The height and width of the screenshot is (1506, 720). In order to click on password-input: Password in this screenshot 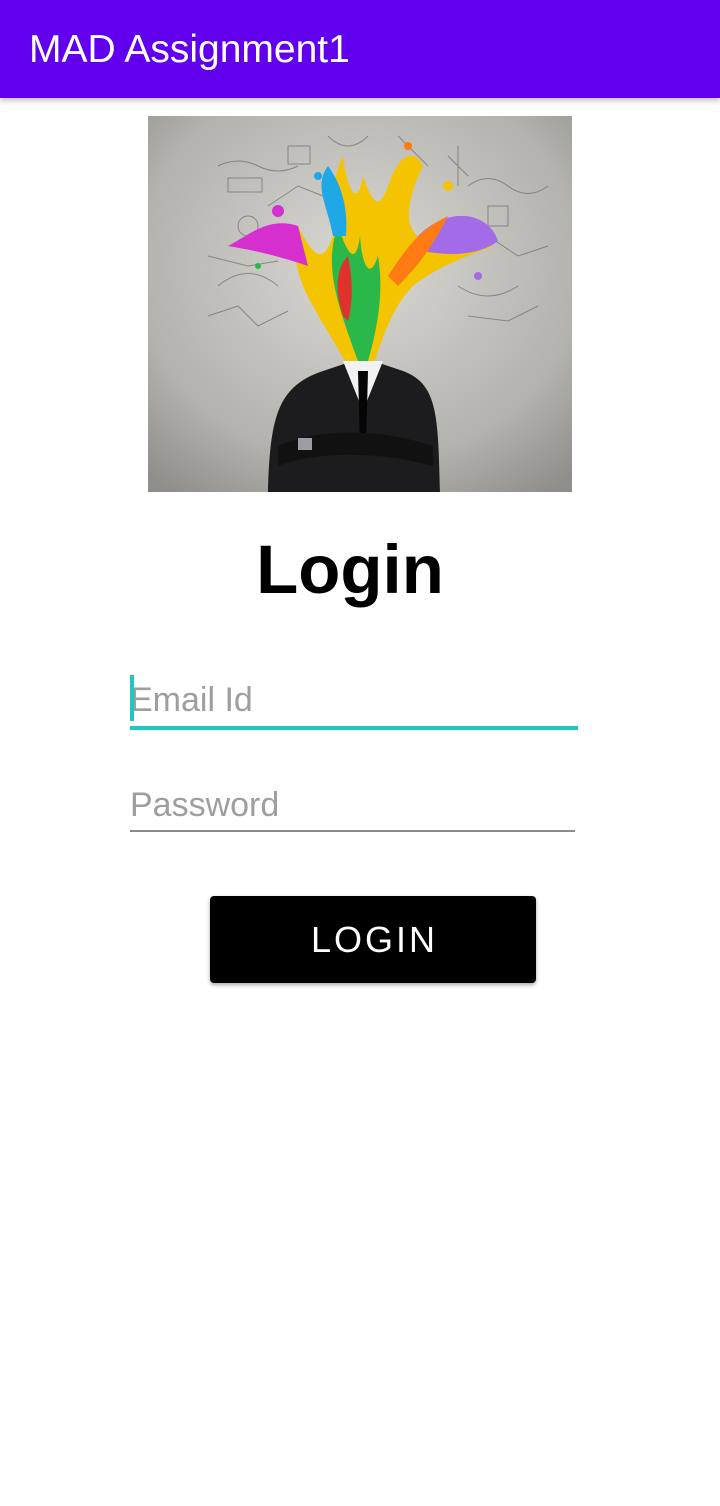, I will do `click(204, 805)`.